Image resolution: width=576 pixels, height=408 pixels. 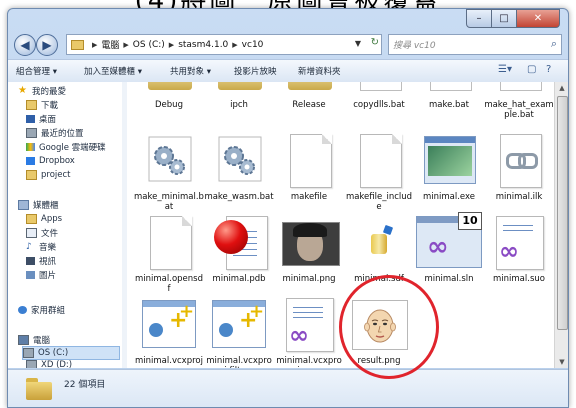 What do you see at coordinates (449, 160) in the screenshot?
I see `exe-window-icon` at bounding box center [449, 160].